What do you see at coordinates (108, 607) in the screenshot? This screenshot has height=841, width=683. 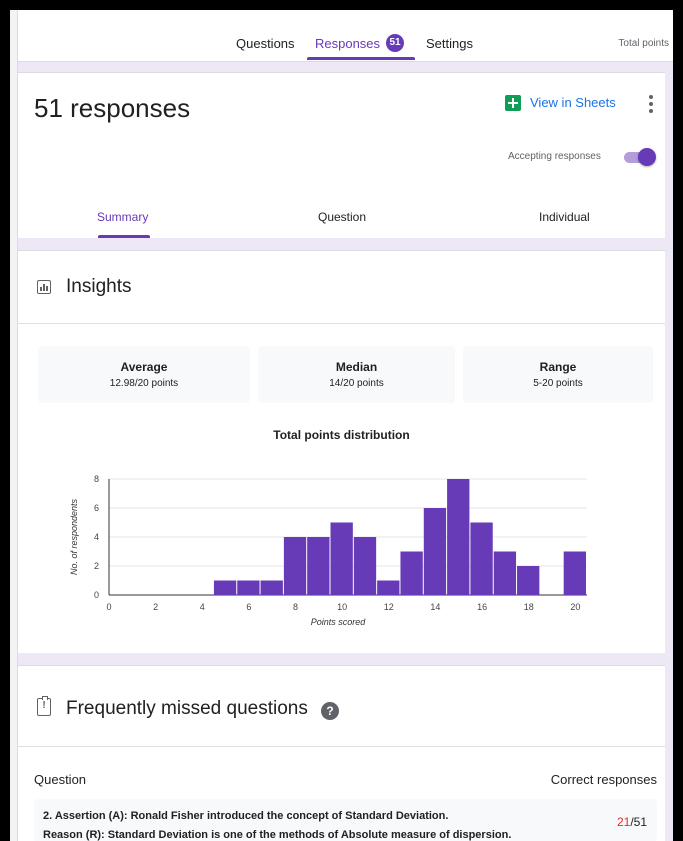 I see `x-tick-label: 0` at bounding box center [108, 607].